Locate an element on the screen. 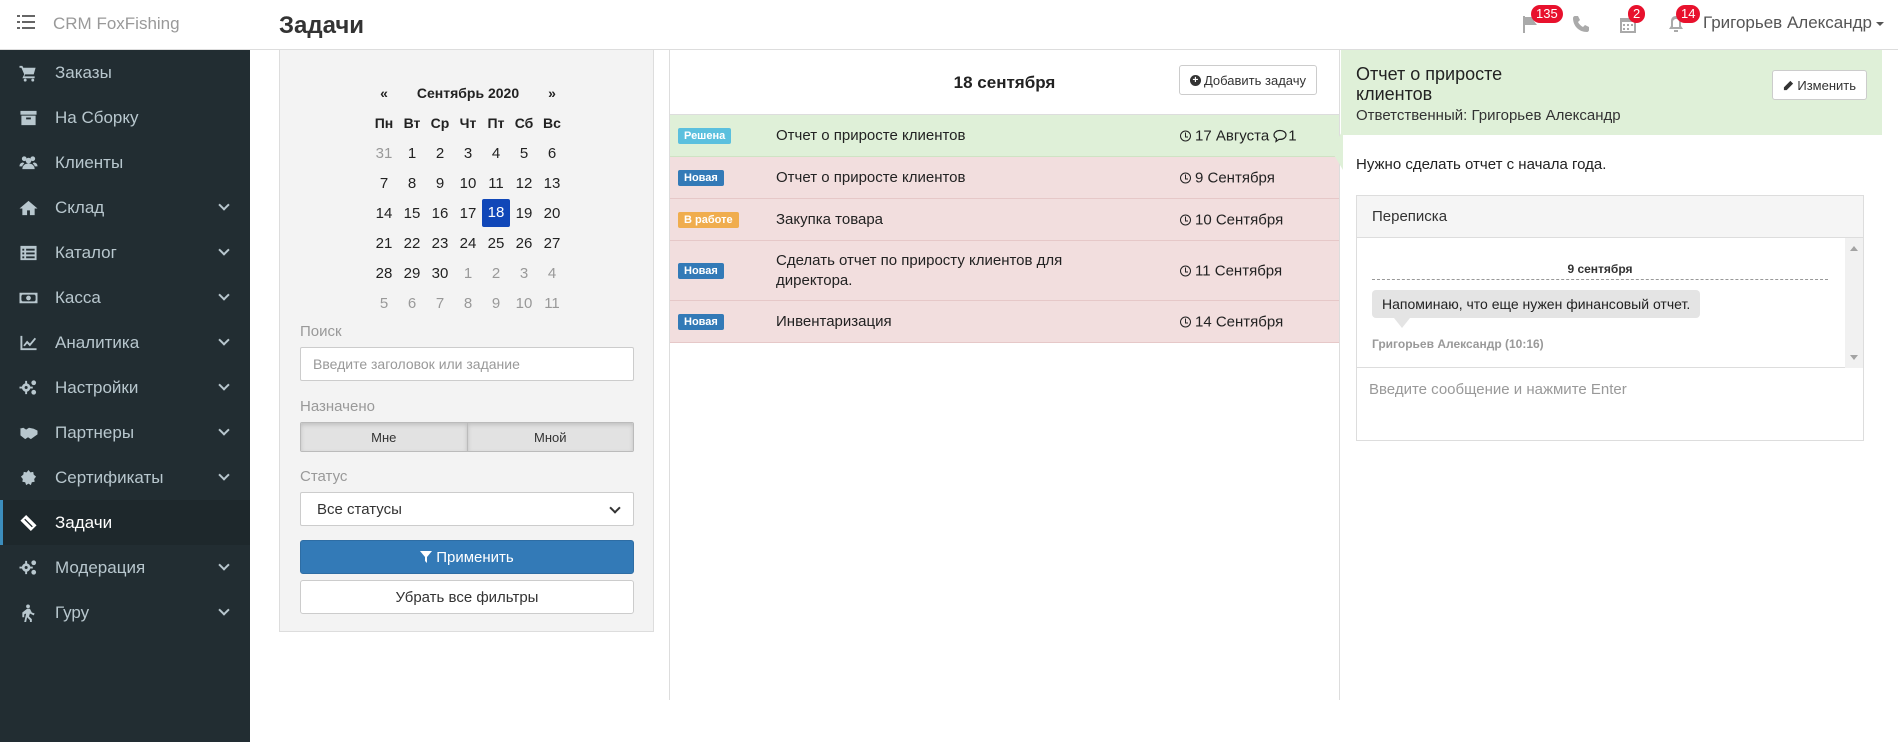 Image resolution: width=1898 pixels, height=742 pixels. sidebar-item-label: Заказы is located at coordinates (83, 72).